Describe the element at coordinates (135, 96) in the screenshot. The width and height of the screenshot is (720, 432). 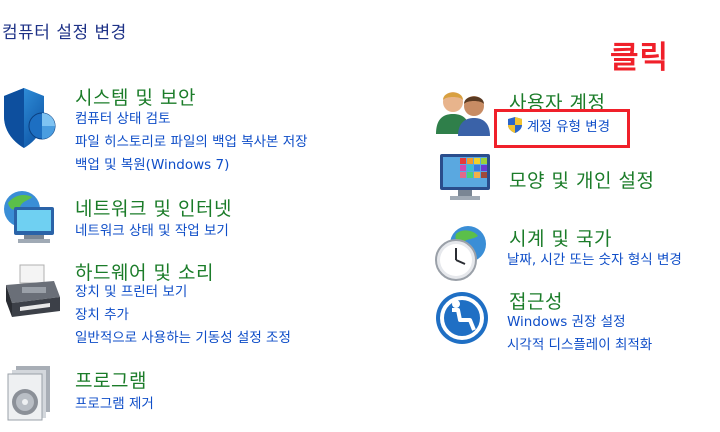
I see `category-title-system-security: 시스템 및 보안` at that location.